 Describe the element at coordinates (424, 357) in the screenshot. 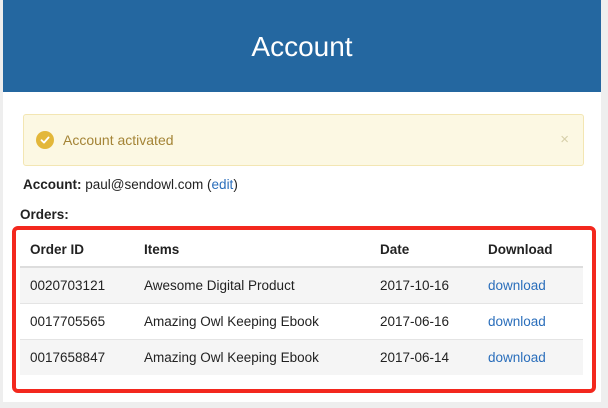

I see `order-date-cell: 2017-06-14` at that location.